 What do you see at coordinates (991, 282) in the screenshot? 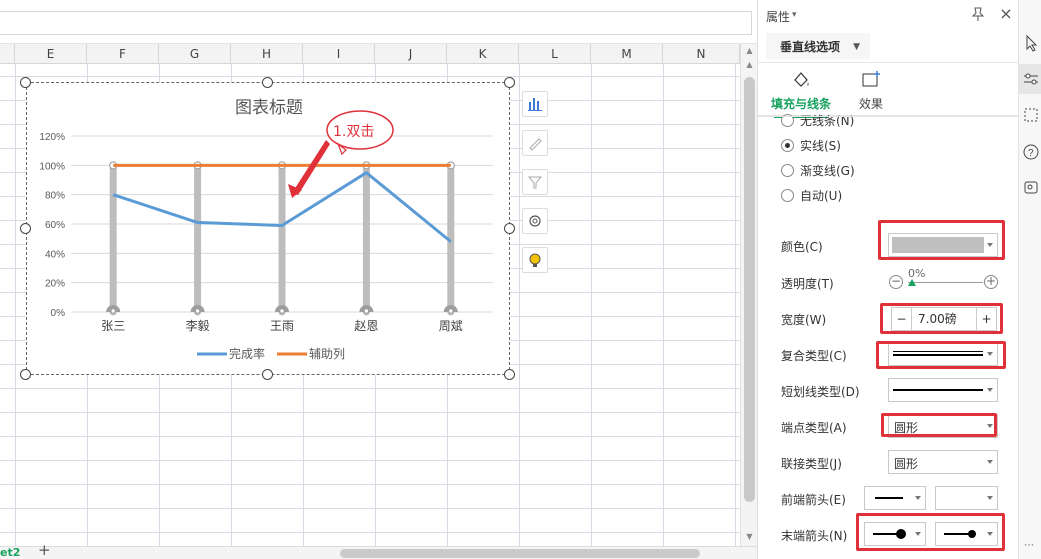
I see `transparency-plus-button: +` at bounding box center [991, 282].